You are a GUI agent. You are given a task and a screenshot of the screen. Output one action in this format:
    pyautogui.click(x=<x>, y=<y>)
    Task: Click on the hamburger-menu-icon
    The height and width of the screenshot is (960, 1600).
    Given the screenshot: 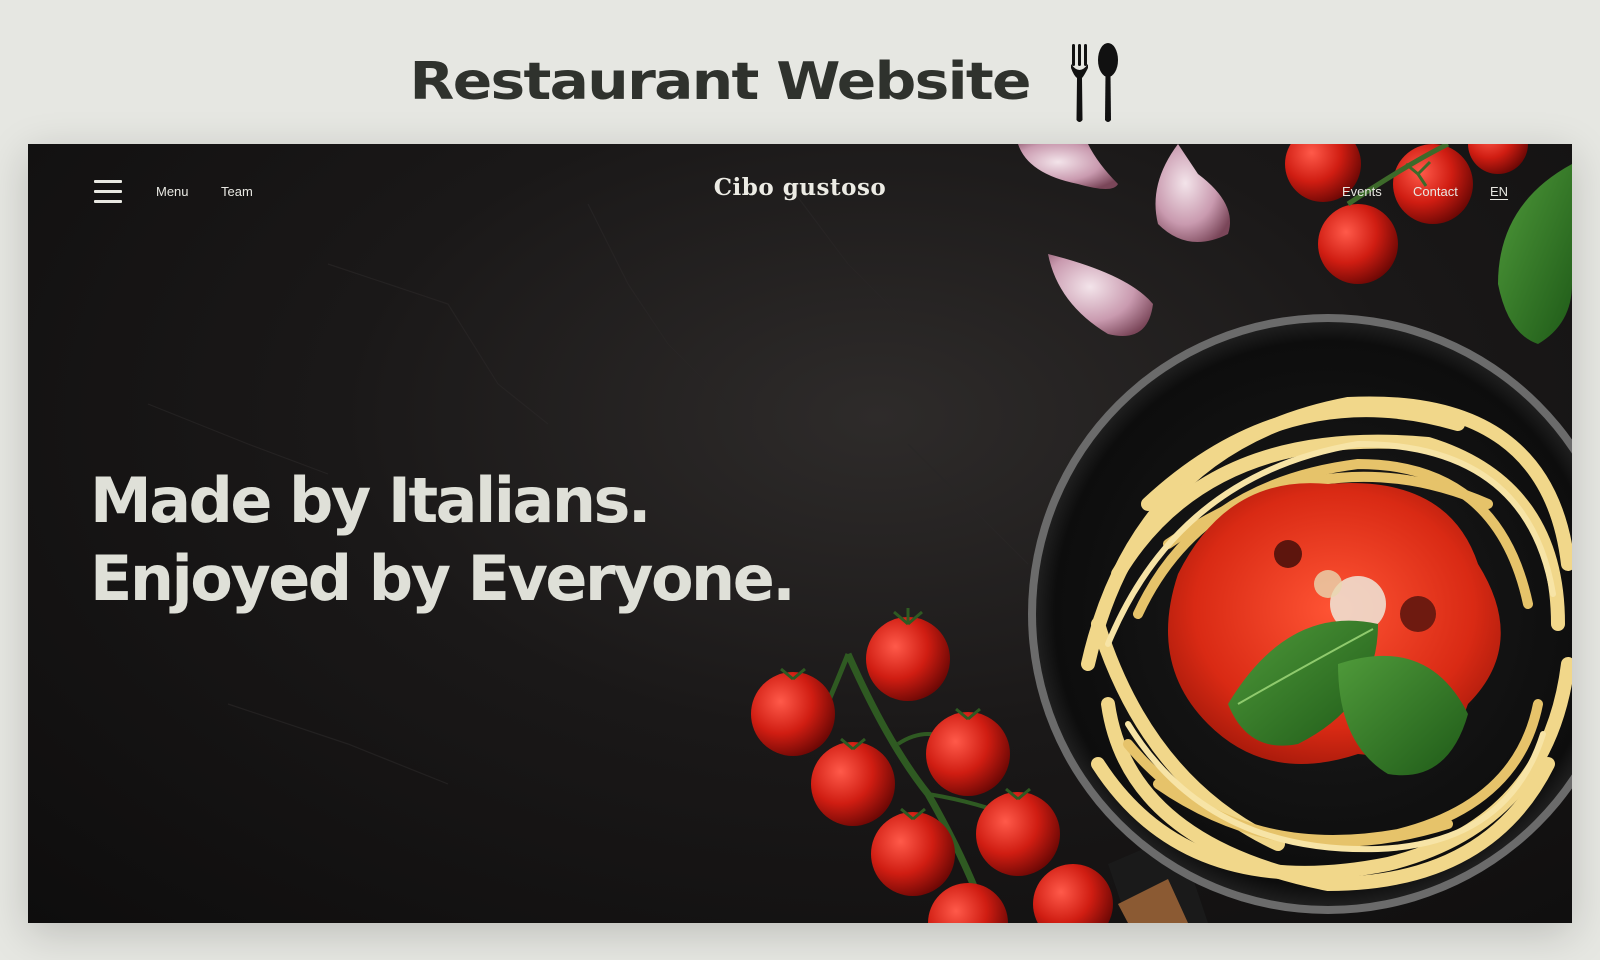 What is the action you would take?
    pyautogui.click(x=108, y=192)
    